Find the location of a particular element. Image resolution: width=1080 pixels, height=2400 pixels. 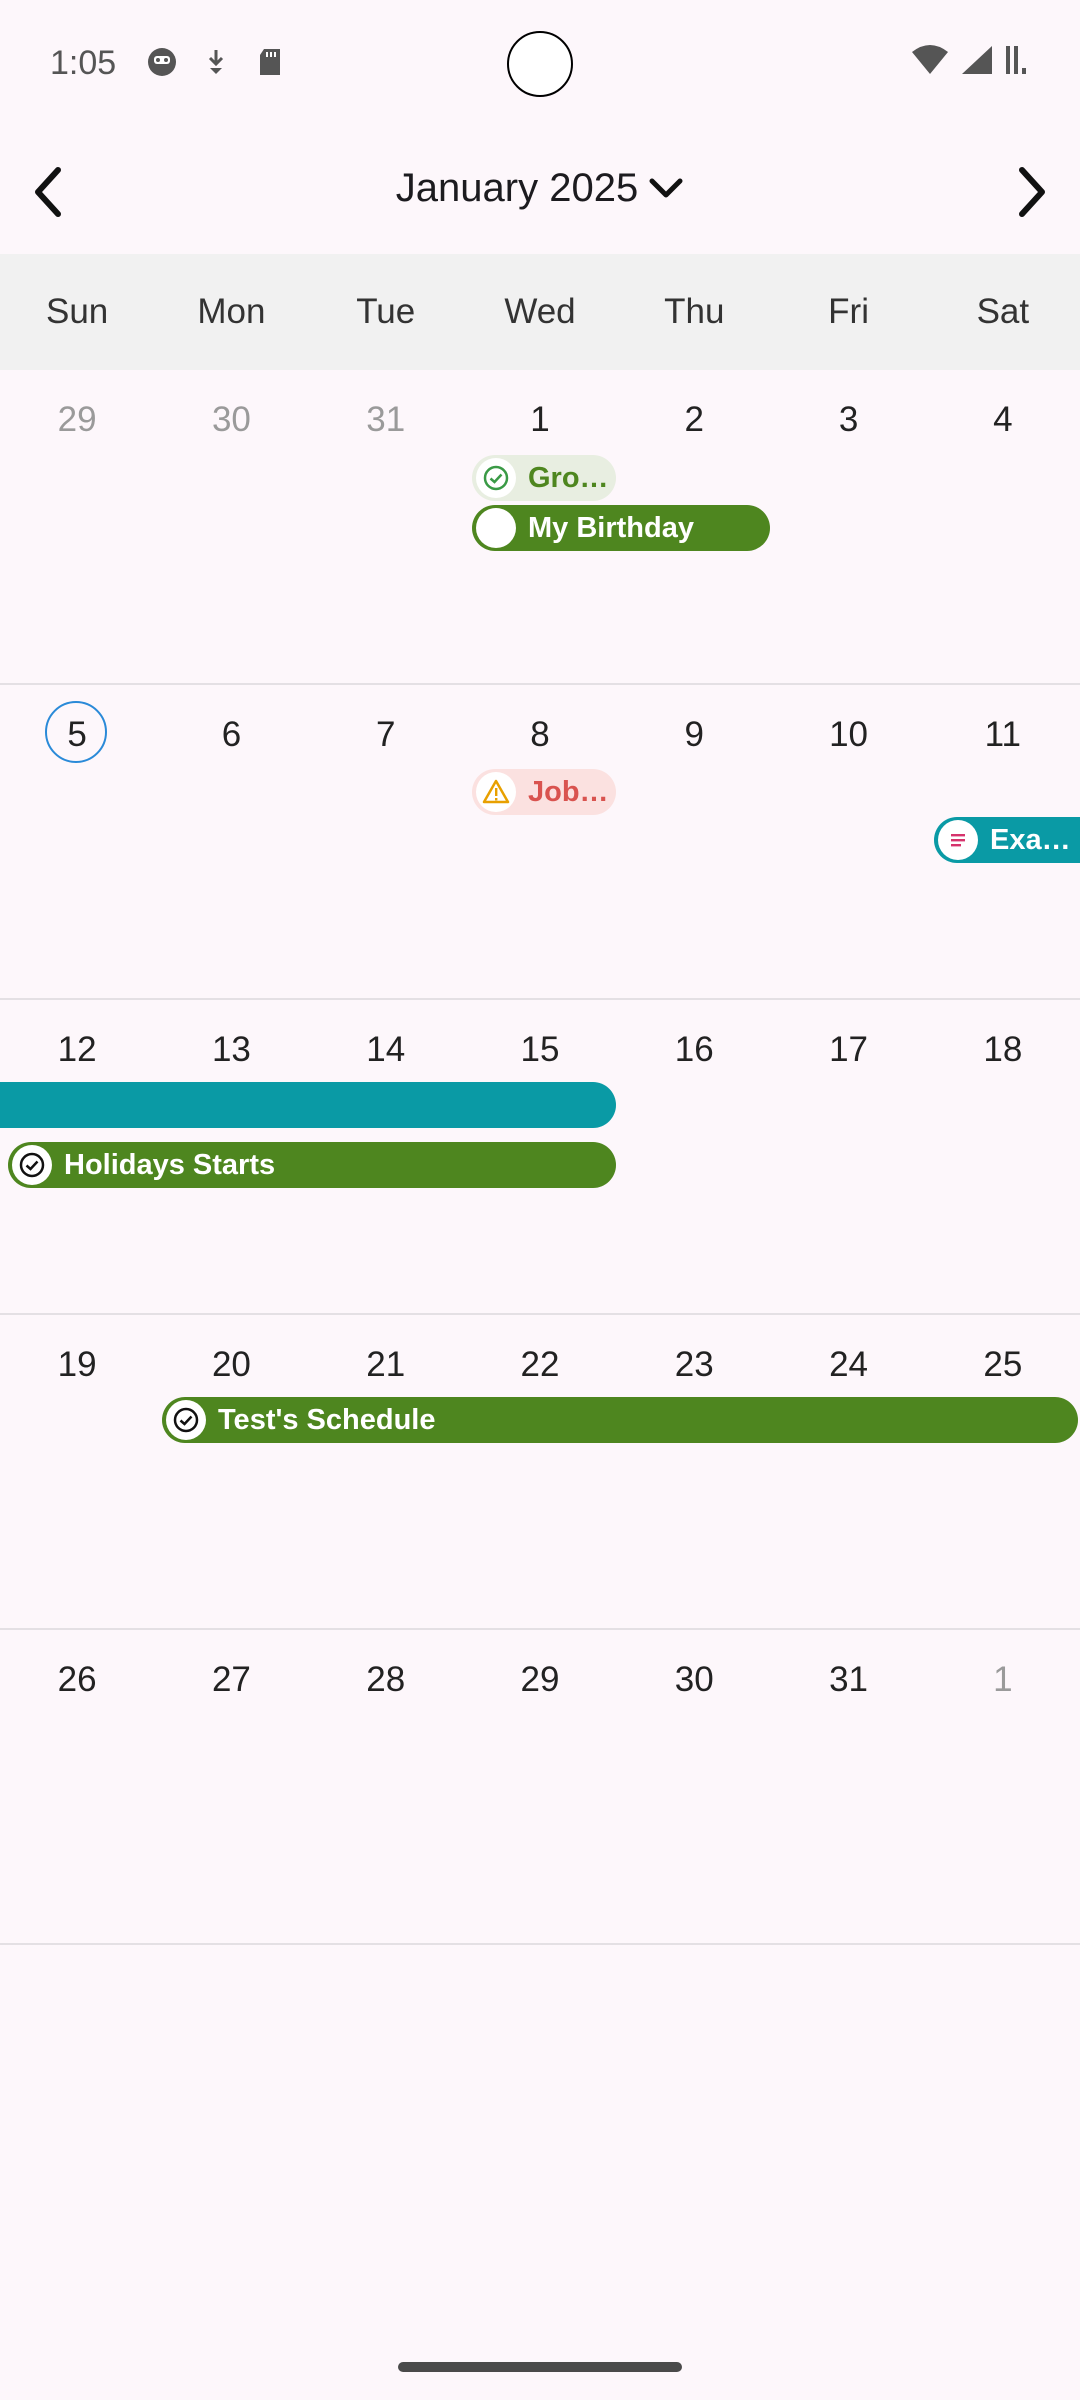

status-bar: 1:05 is located at coordinates (540, 65).